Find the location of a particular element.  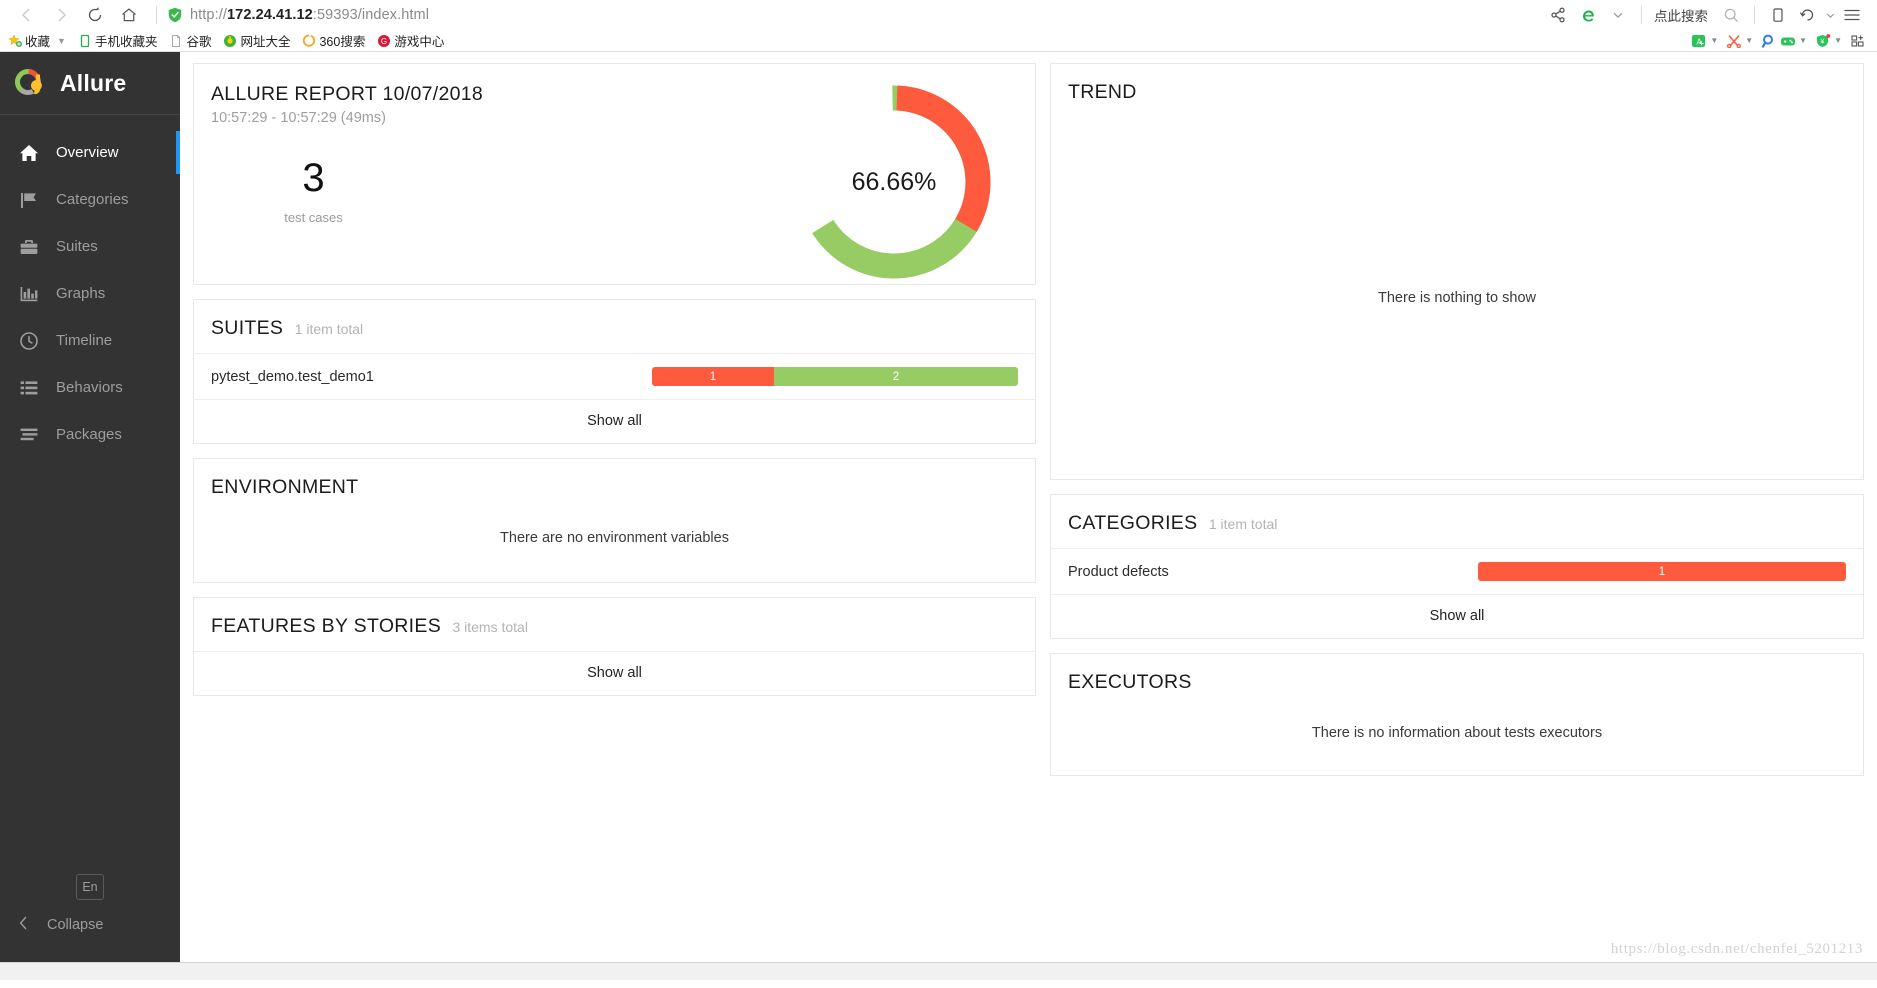

trend-empty-message: There is nothing to show is located at coordinates (1457, 298).